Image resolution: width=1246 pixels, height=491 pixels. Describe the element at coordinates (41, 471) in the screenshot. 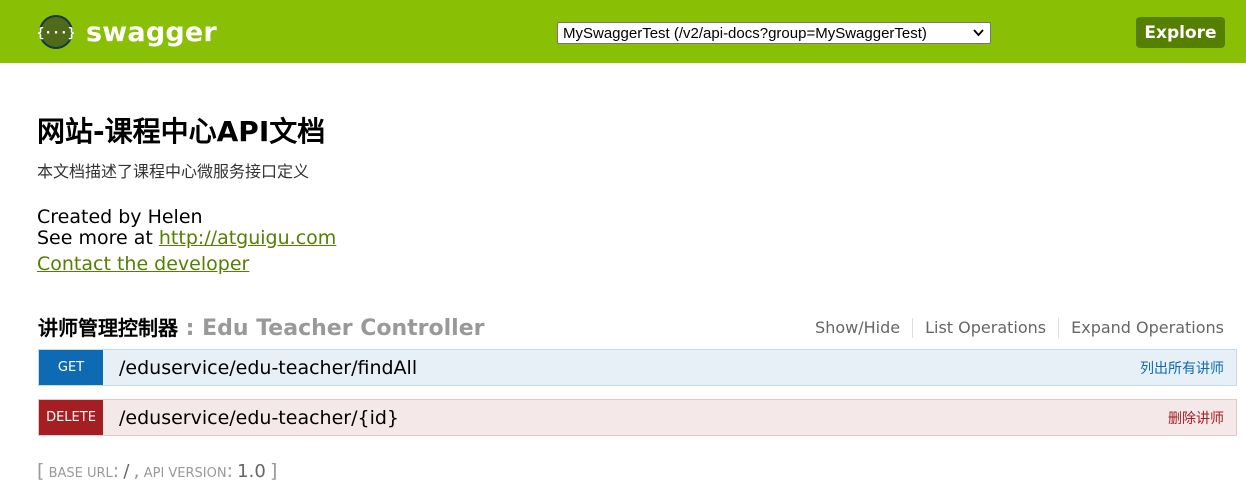

I see `open-bracket: [` at that location.